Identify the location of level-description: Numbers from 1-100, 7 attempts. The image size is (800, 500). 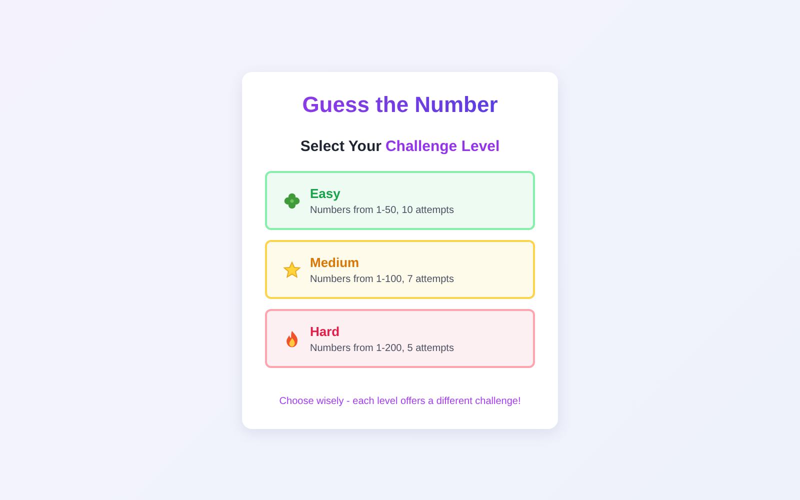
(382, 279).